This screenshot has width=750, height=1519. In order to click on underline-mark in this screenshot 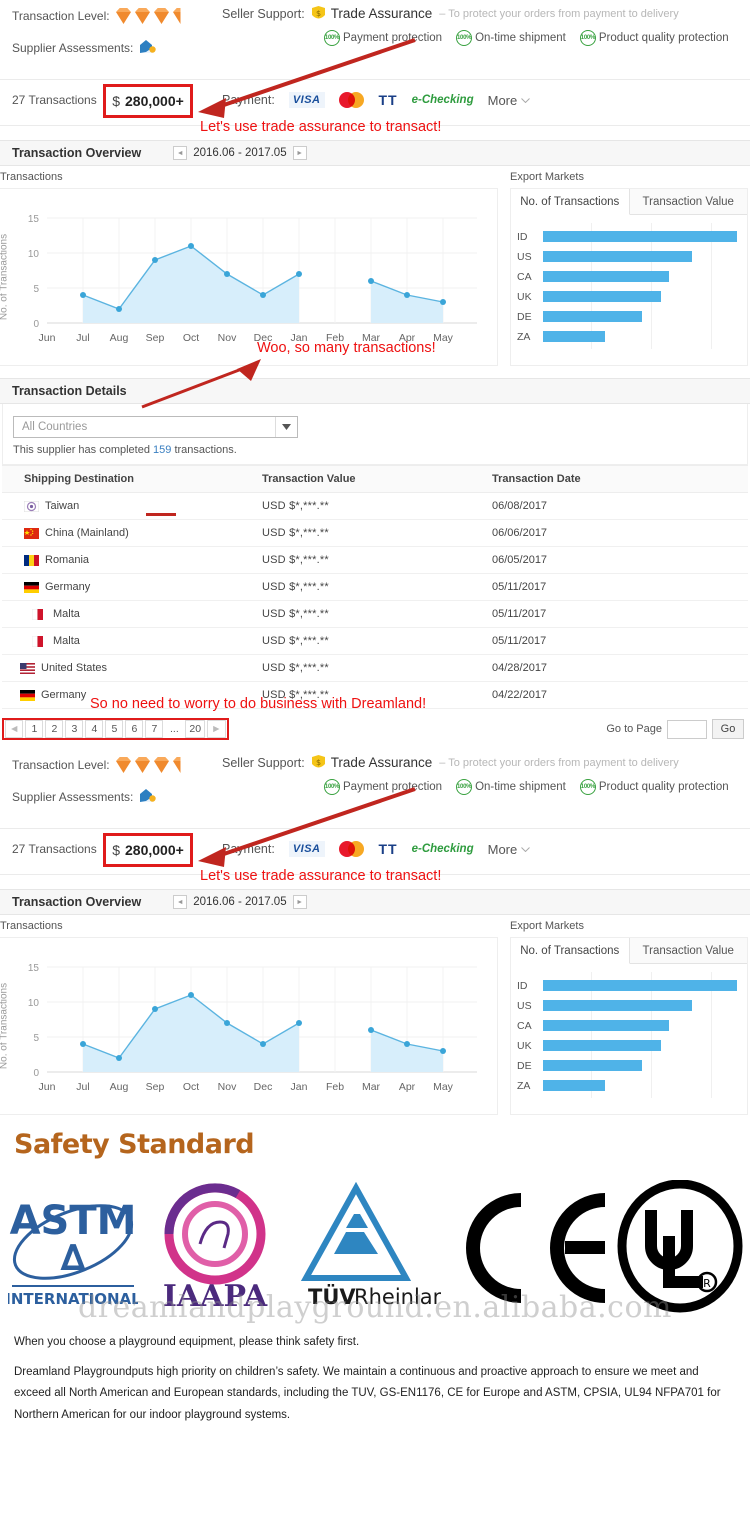, I will do `click(161, 514)`.